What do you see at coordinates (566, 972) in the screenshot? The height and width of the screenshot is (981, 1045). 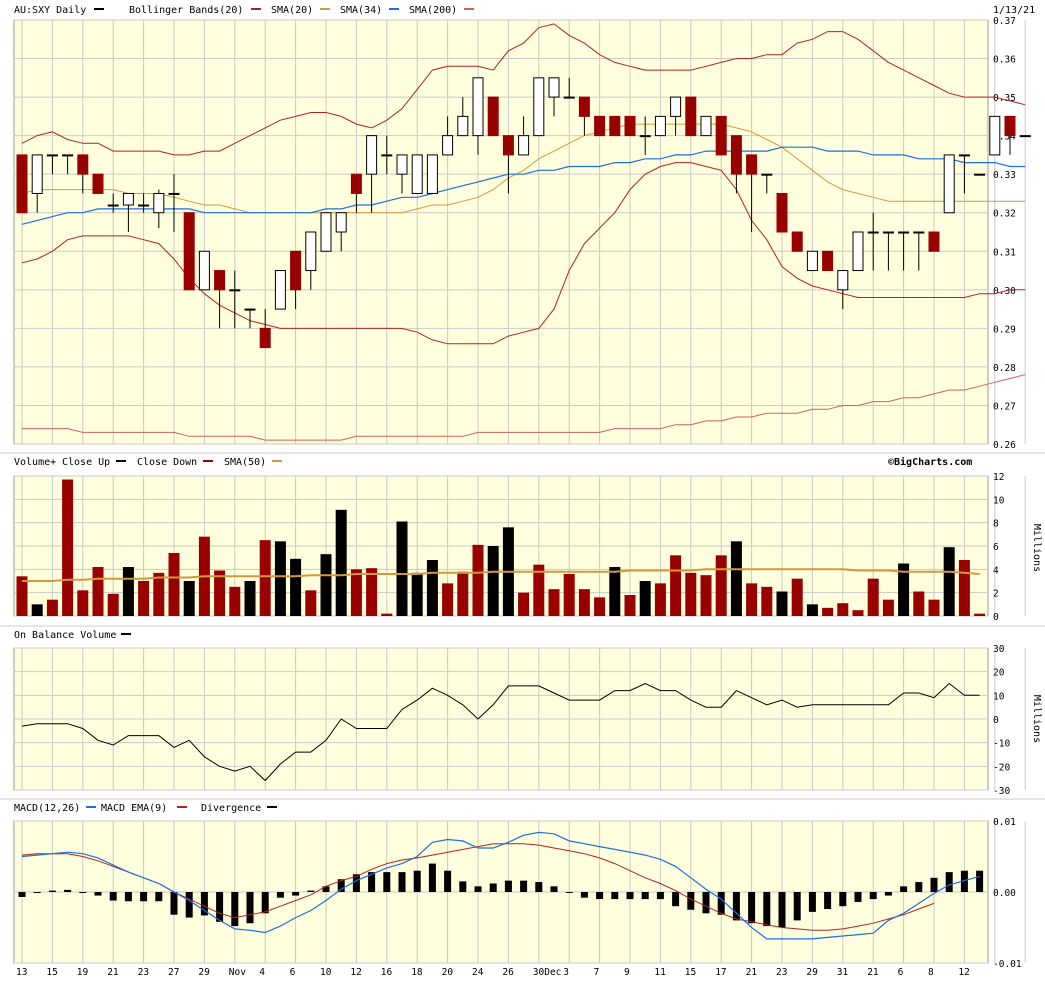 I see `x-tick-label: 3` at bounding box center [566, 972].